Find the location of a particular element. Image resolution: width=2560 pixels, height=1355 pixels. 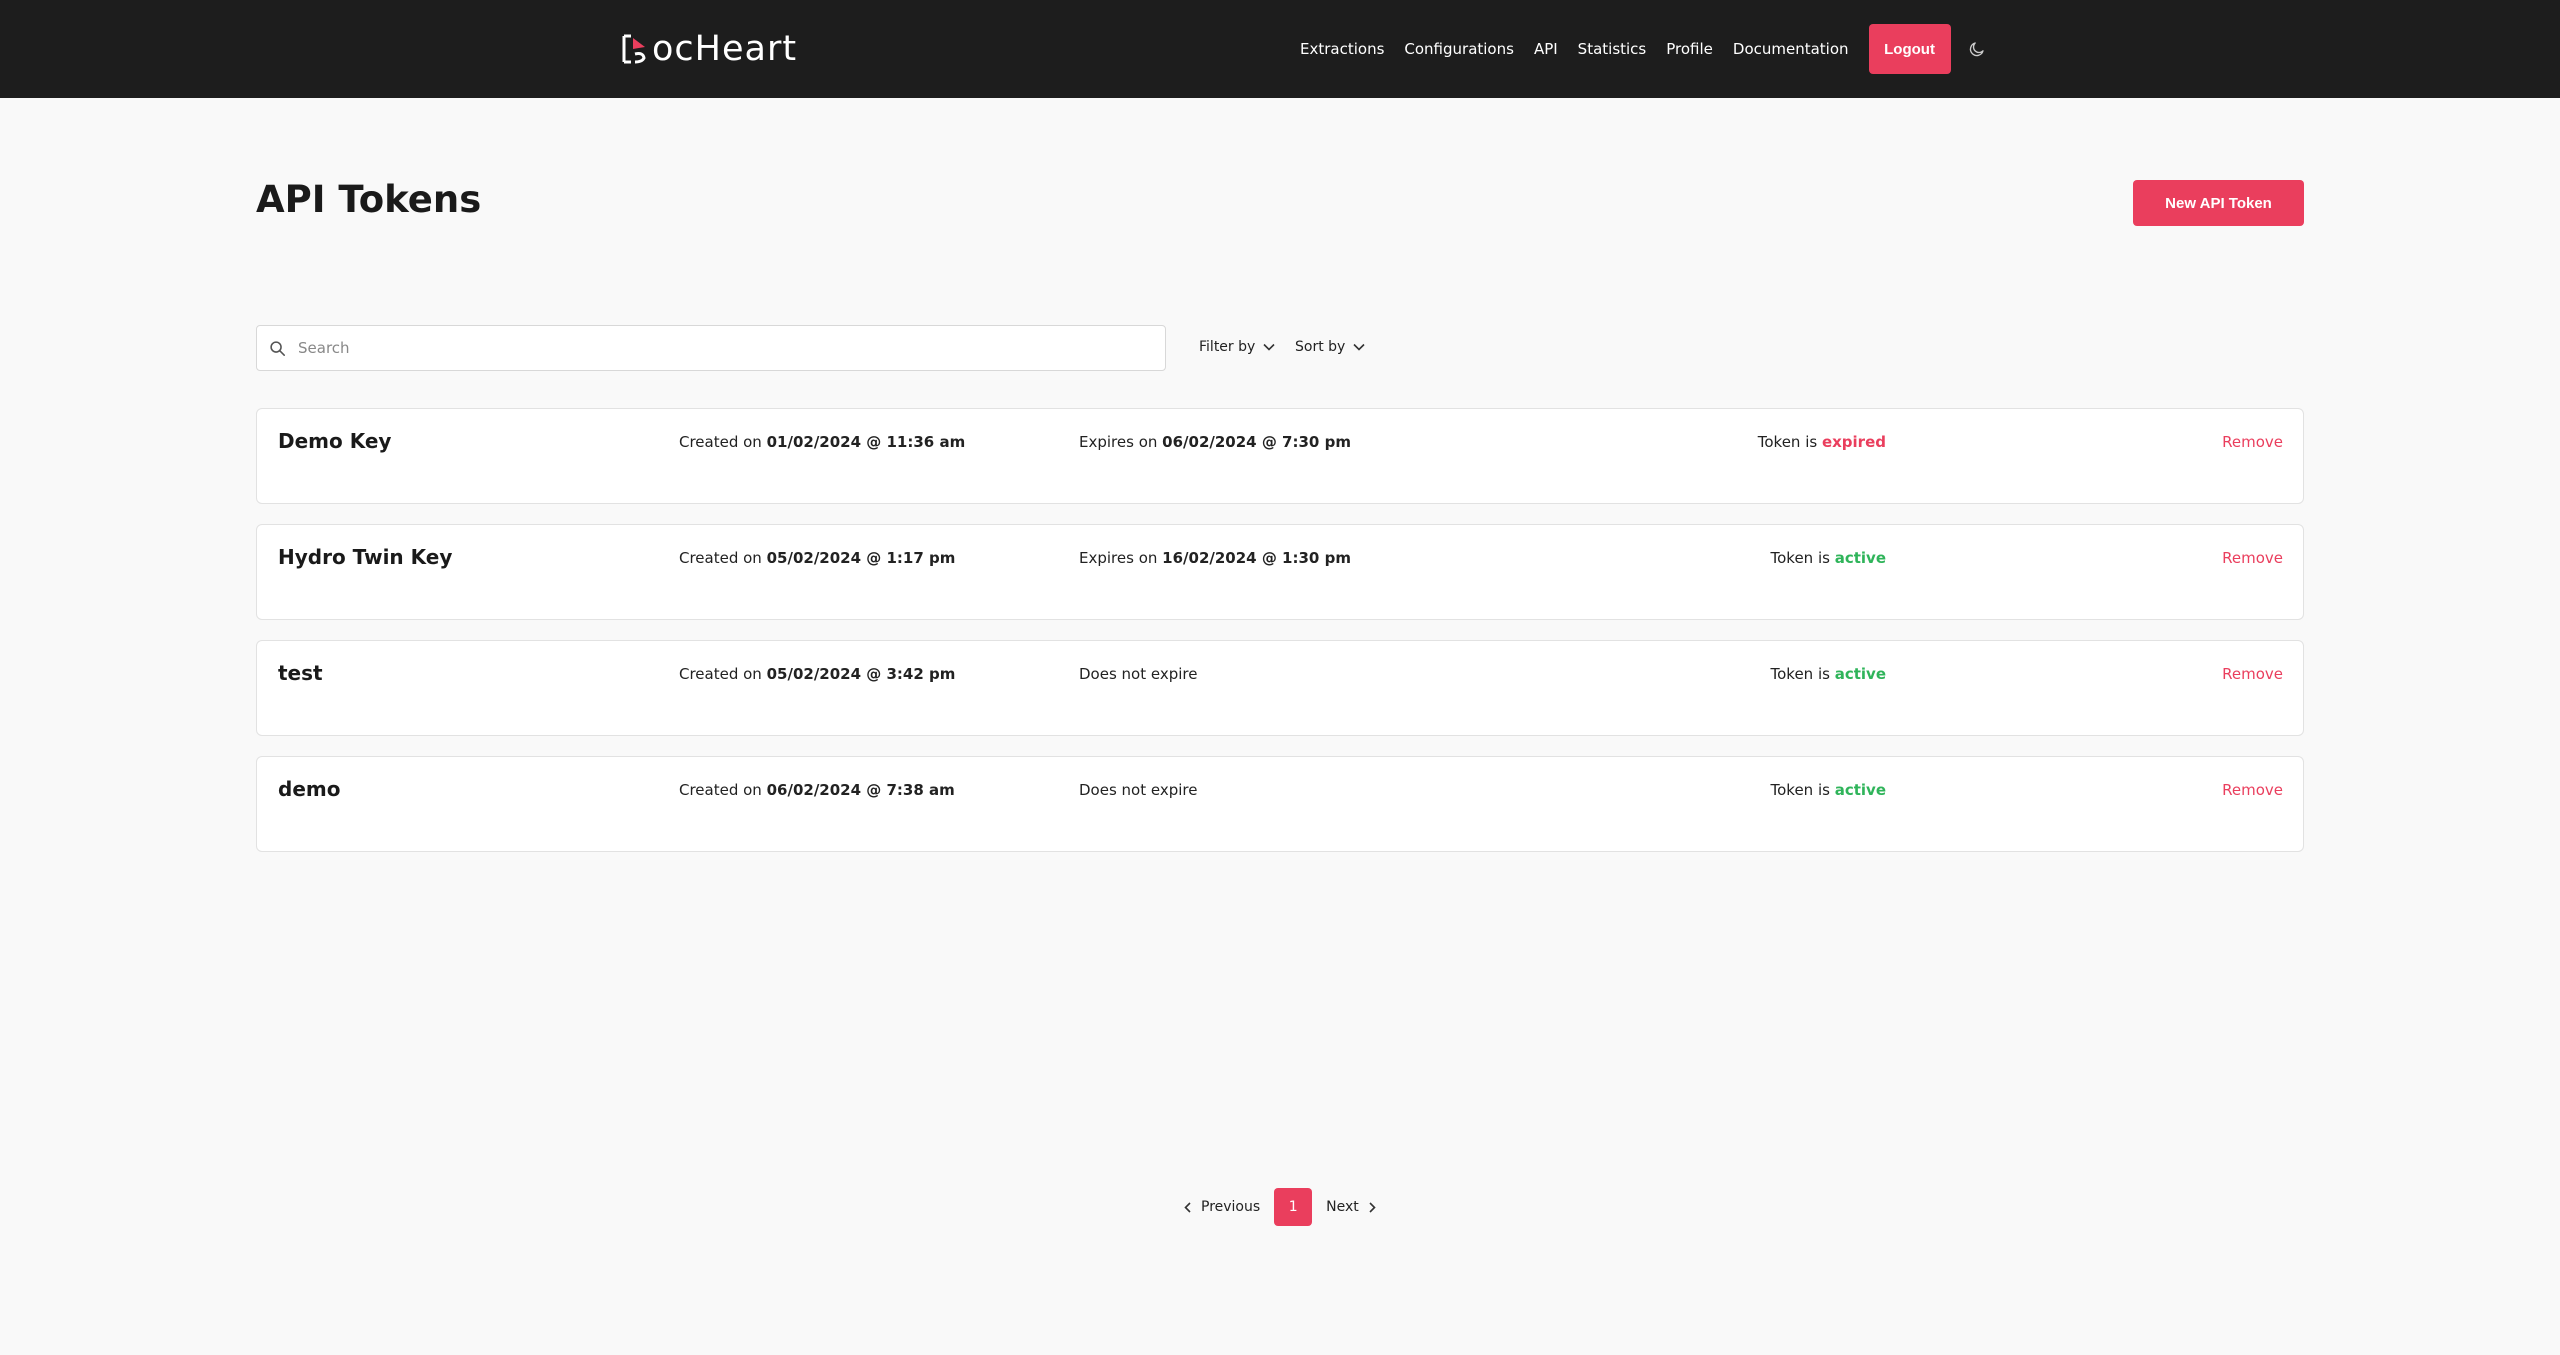

pagination: Previous 1 Next is located at coordinates (1280, 1207).